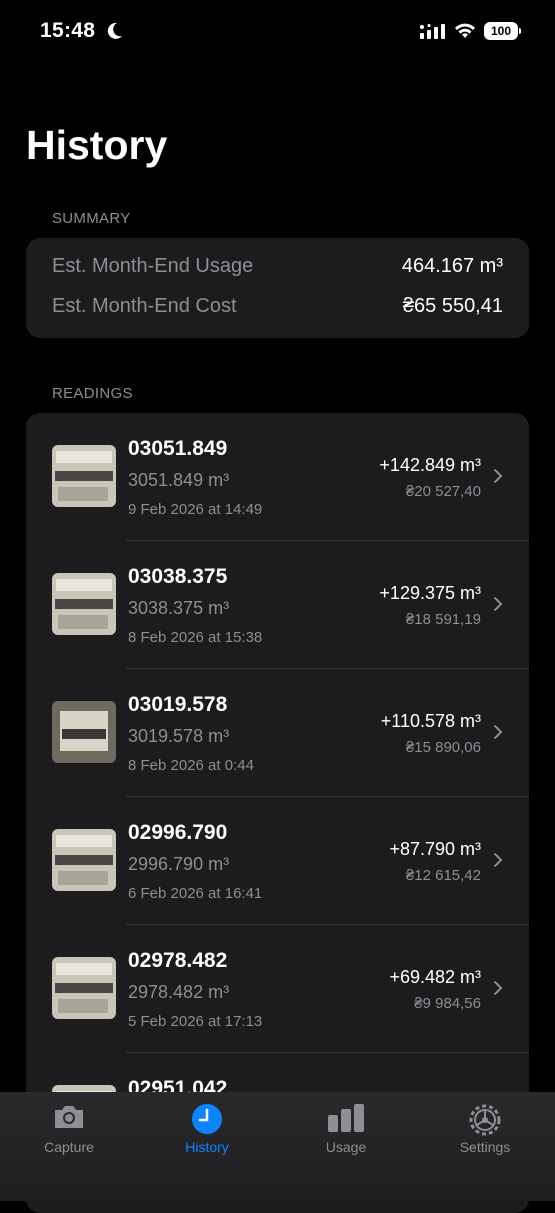 Image resolution: width=555 pixels, height=1213 pixels. What do you see at coordinates (179, 736) in the screenshot?
I see `reading-volume: 3019.578 m³` at bounding box center [179, 736].